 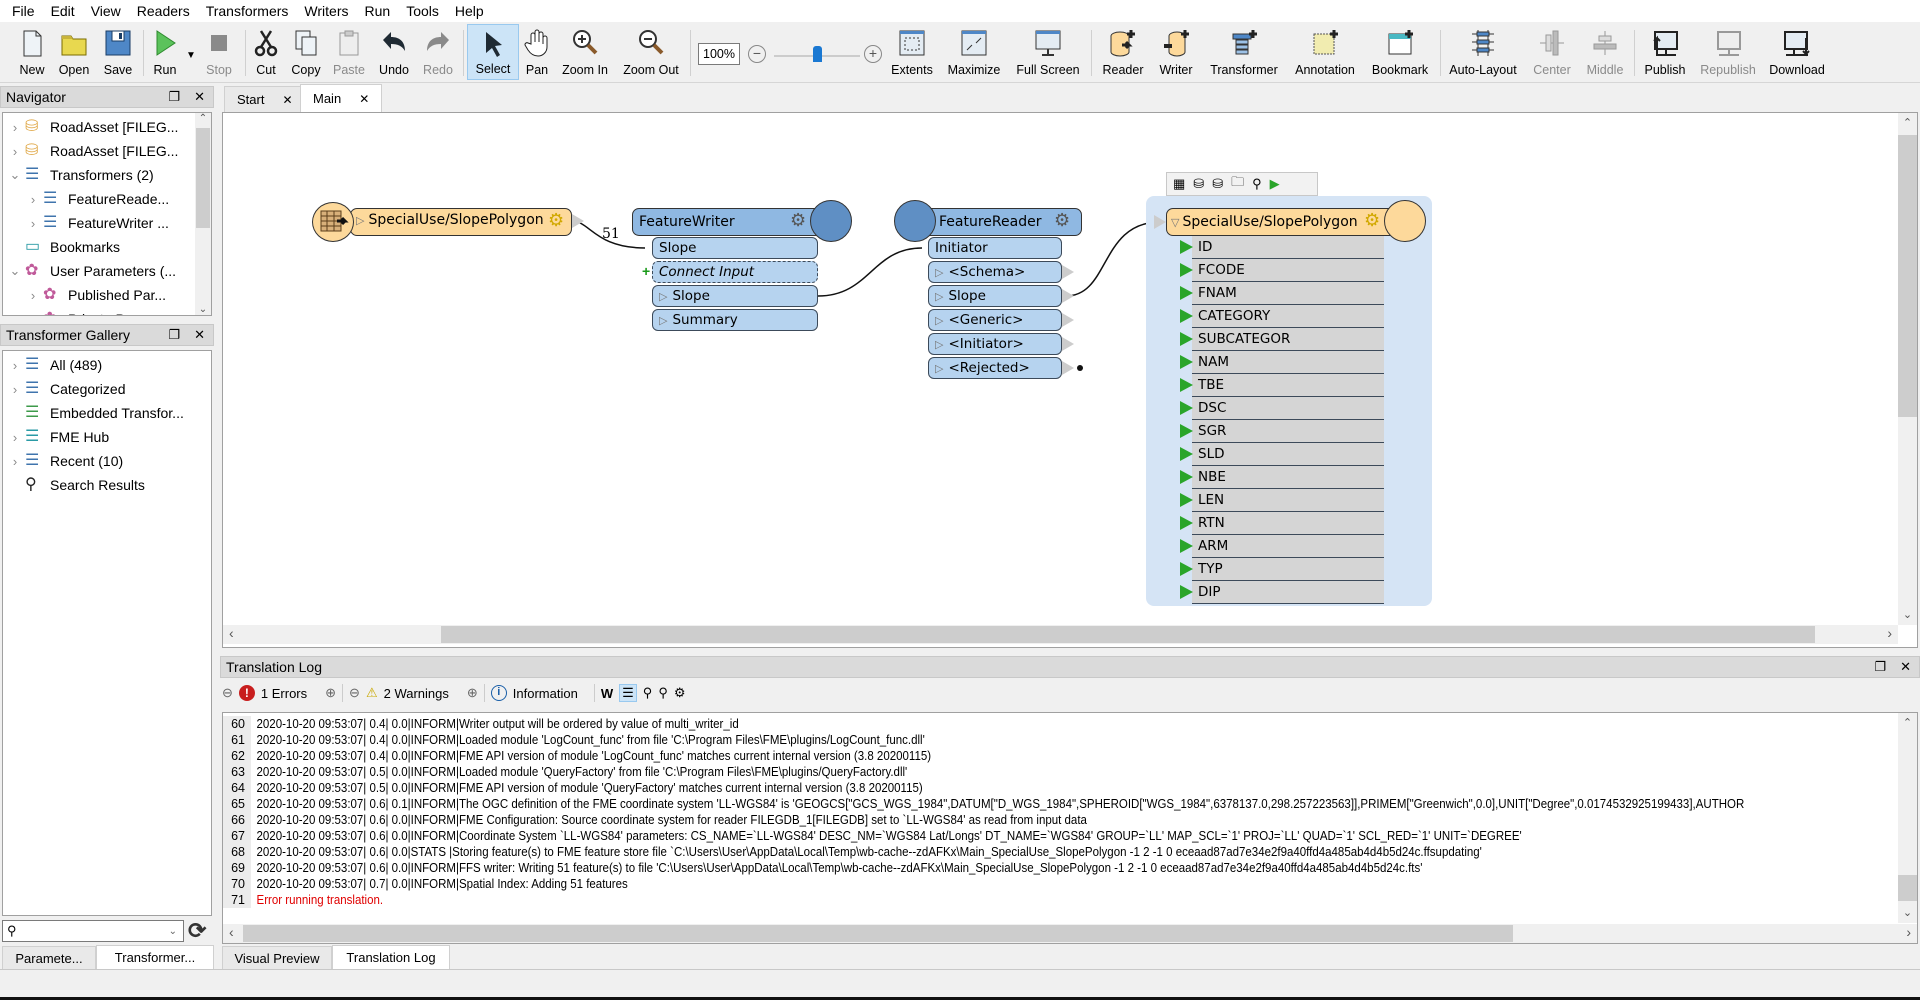 I want to click on save-button: Save, so click(x=118, y=52).